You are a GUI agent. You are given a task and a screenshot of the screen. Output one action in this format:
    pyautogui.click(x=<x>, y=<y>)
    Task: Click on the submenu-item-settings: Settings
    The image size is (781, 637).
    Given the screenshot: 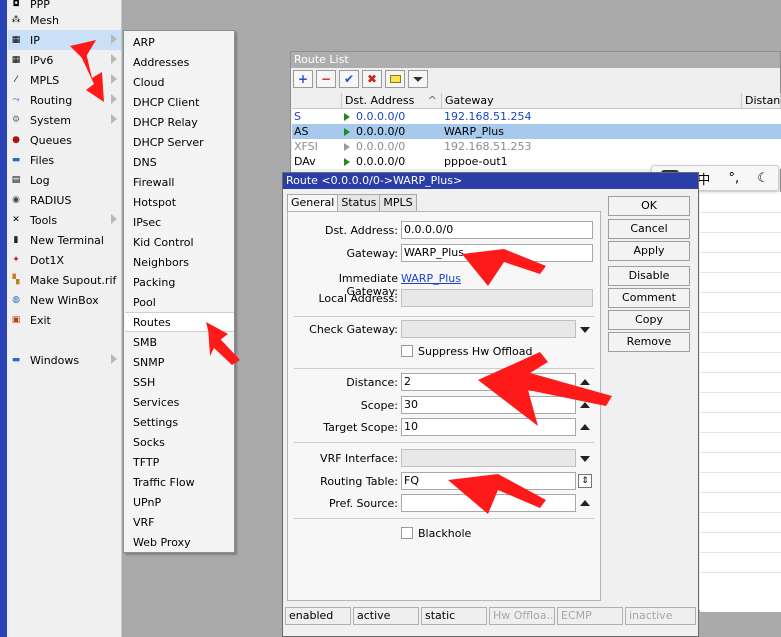 What is the action you would take?
    pyautogui.click(x=179, y=422)
    